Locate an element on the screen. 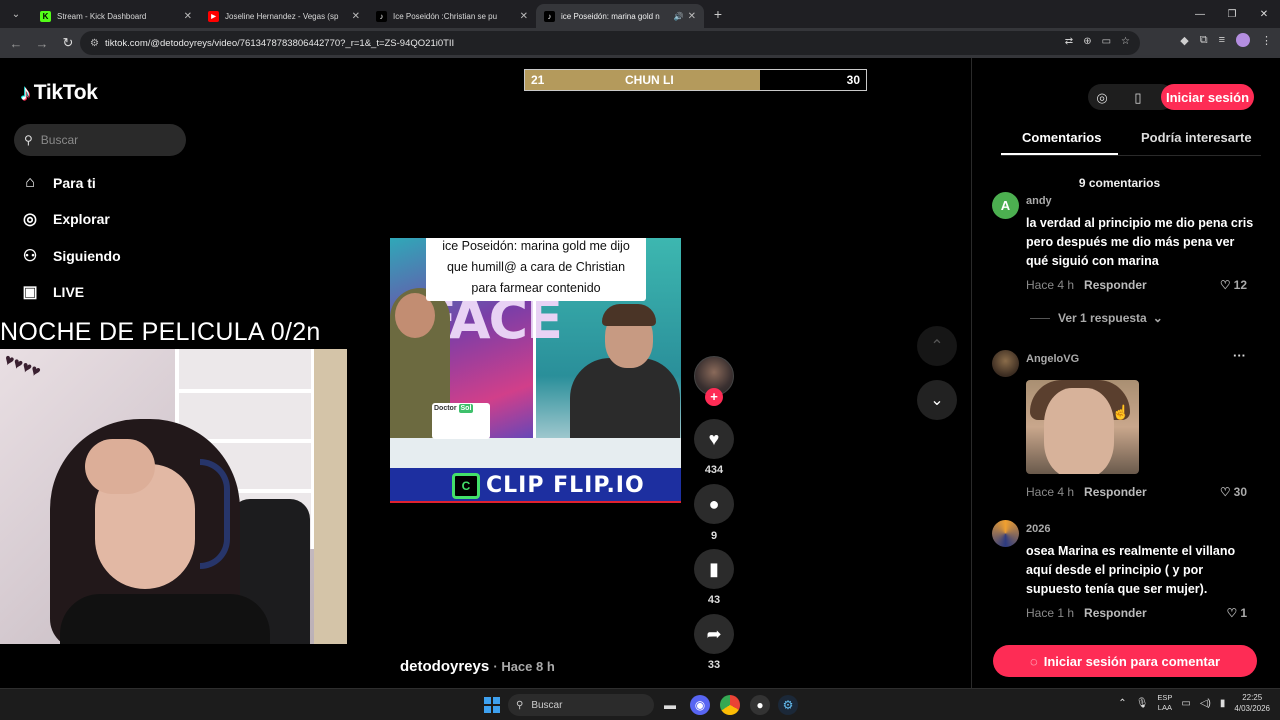  view-replies-label: Ver 1 respuesta is located at coordinates (1102, 318).